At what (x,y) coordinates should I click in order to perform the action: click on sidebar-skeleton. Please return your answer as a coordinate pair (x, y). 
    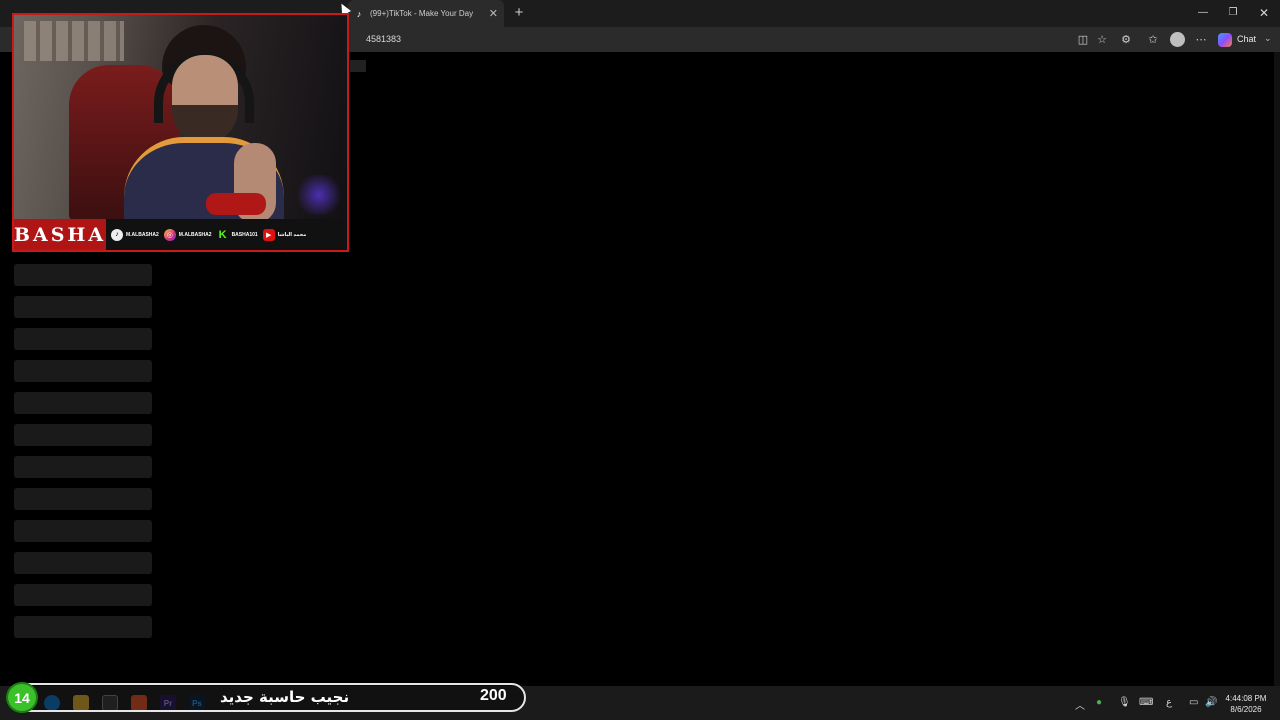
    Looking at the image, I should click on (83, 456).